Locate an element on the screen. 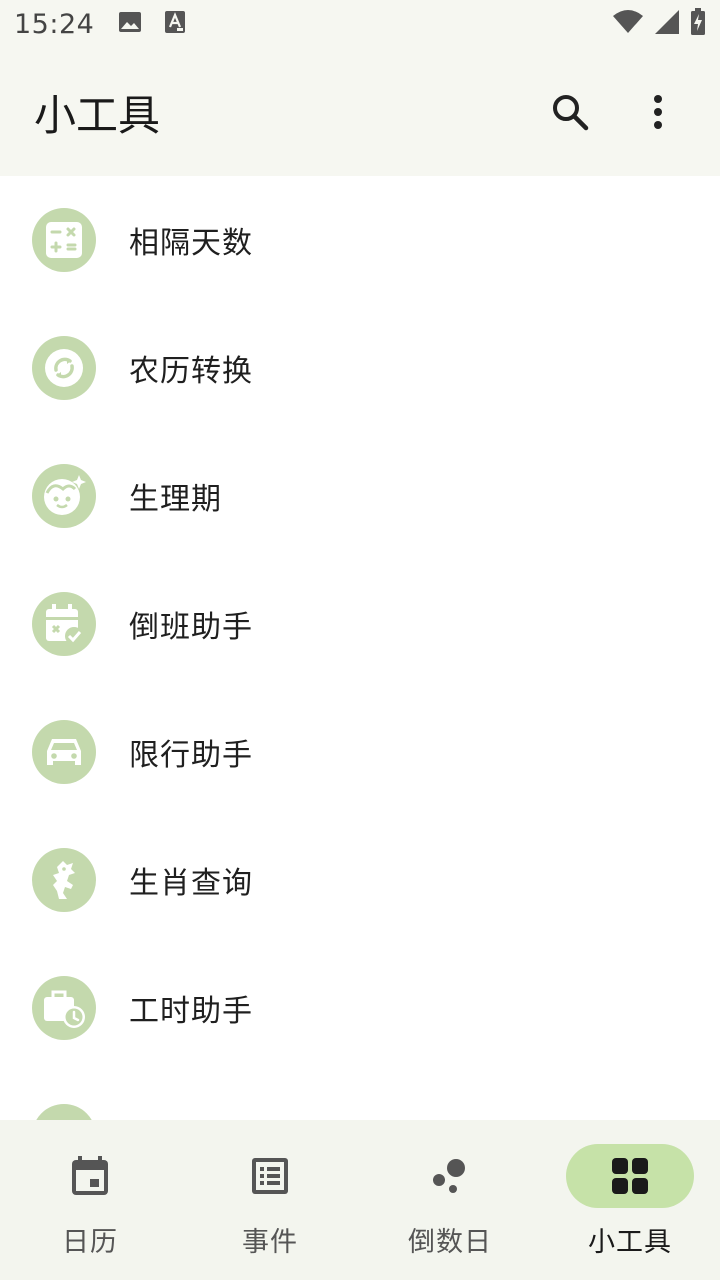 The width and height of the screenshot is (720, 1280). status-left-icons is located at coordinates (152, 24).